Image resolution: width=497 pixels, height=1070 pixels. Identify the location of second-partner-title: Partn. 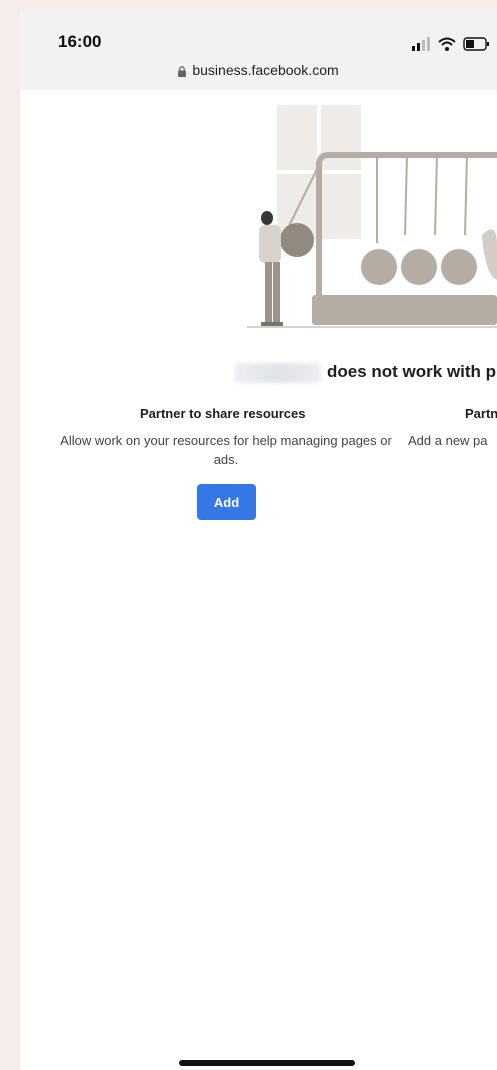
(481, 413).